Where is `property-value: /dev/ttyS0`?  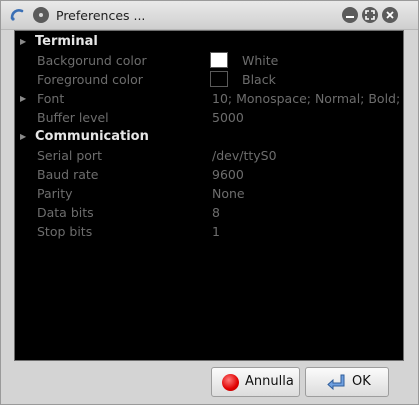 property-value: /dev/ttyS0 is located at coordinates (244, 155).